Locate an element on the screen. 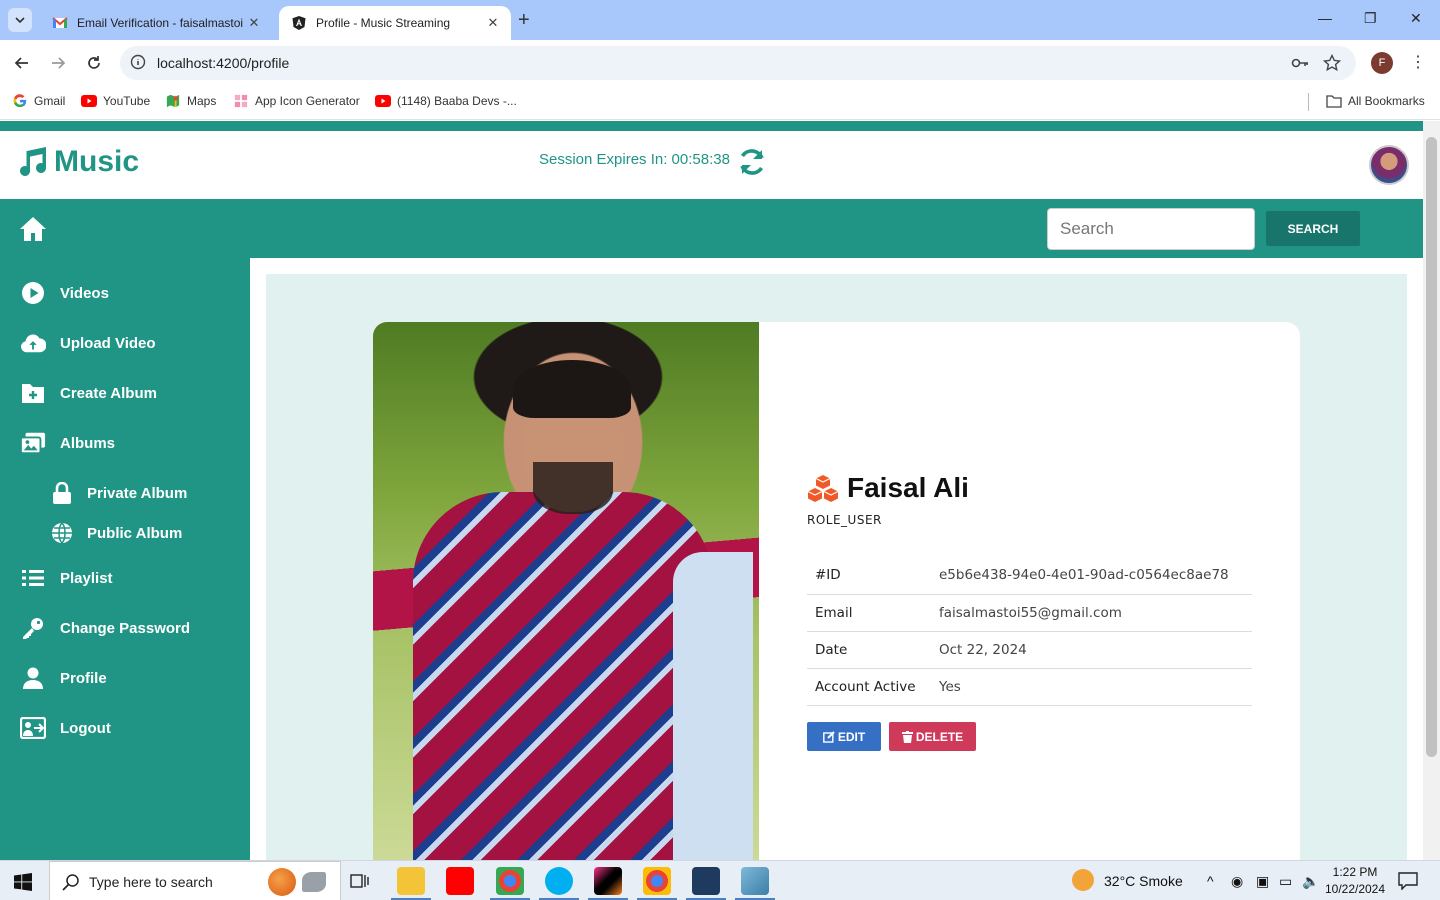 This screenshot has width=1440, height=900. delete-button: DELETE is located at coordinates (932, 736).